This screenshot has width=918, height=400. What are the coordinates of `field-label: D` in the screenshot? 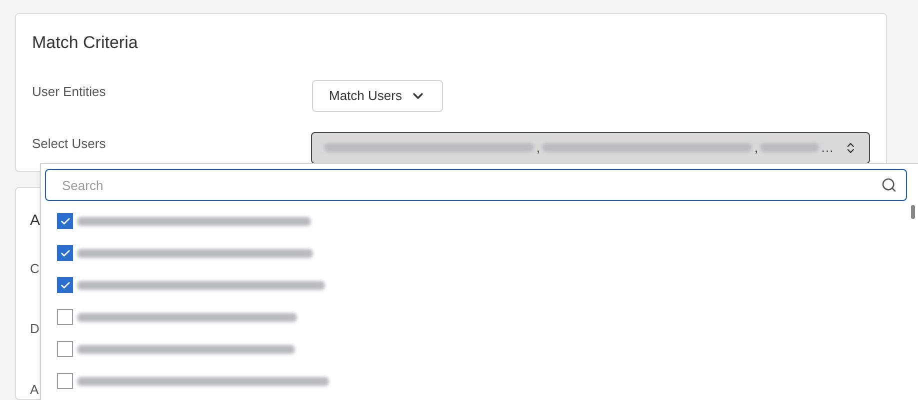 It's located at (35, 329).